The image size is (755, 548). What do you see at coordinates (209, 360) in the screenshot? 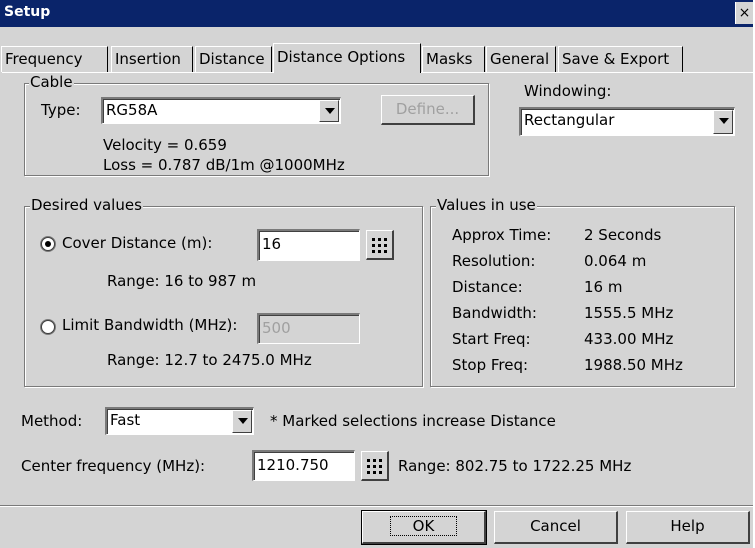
I see `limit-bandwidth-range: Range: 12.7 to 2475.0 MHz` at bounding box center [209, 360].